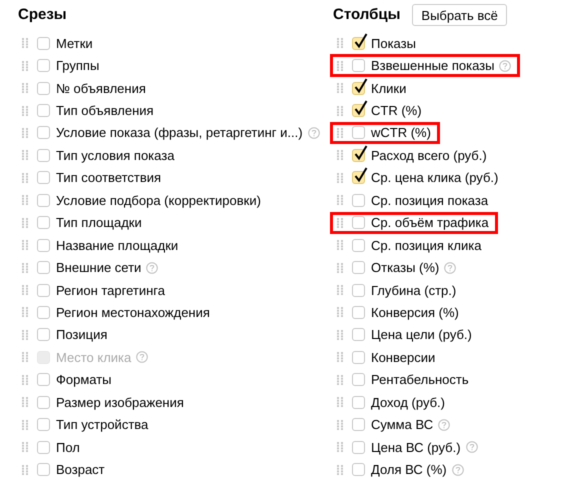 The width and height of the screenshot is (580, 489). What do you see at coordinates (117, 245) in the screenshot?
I see `option-label: Название площадки` at bounding box center [117, 245].